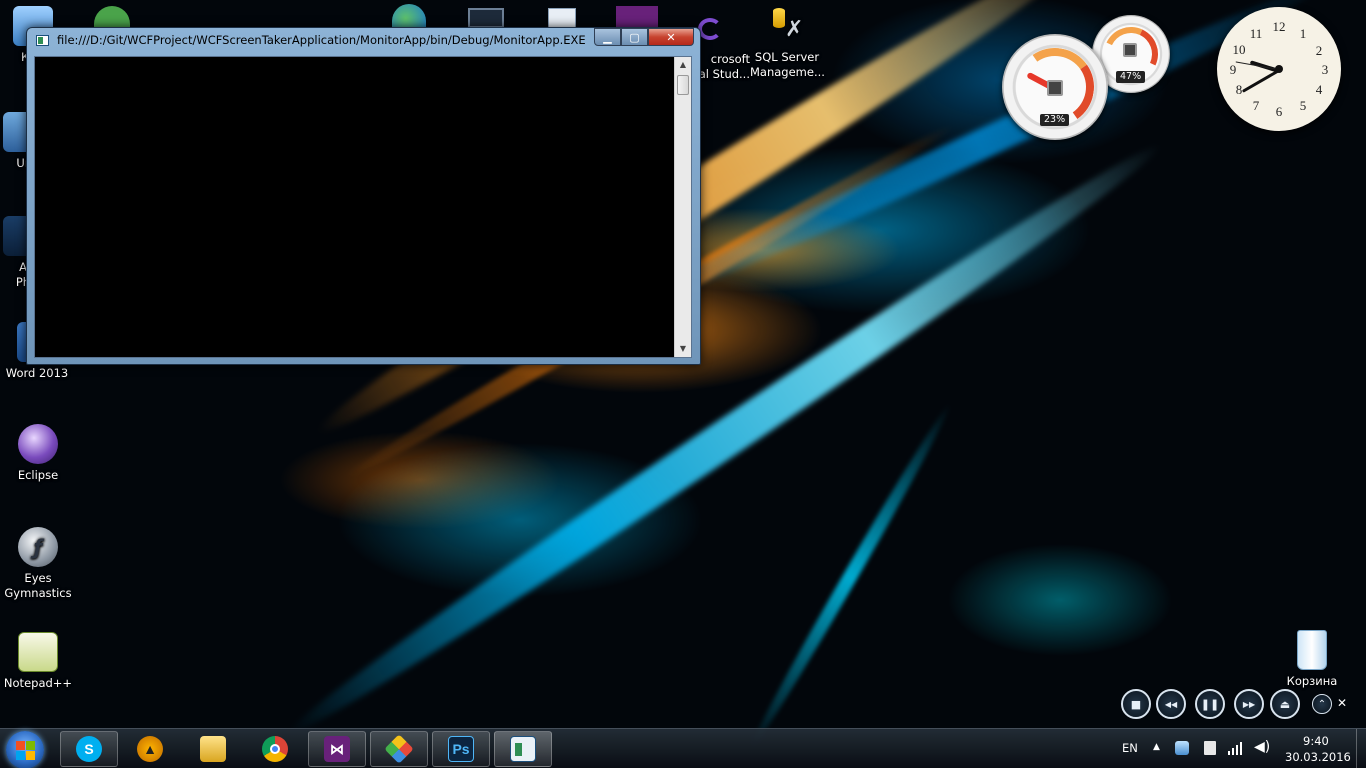 This screenshot has width=1366, height=768. I want to click on scroll-thumb, so click(683, 85).